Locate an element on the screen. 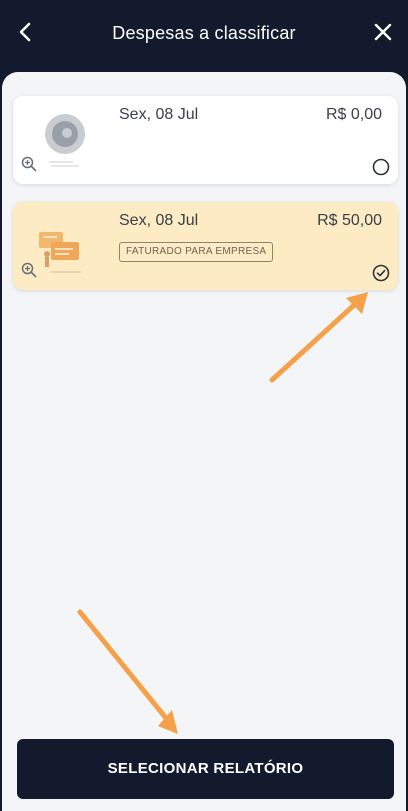 Image resolution: width=408 pixels, height=811 pixels. expense-amount: R$ 50,00 is located at coordinates (349, 220).